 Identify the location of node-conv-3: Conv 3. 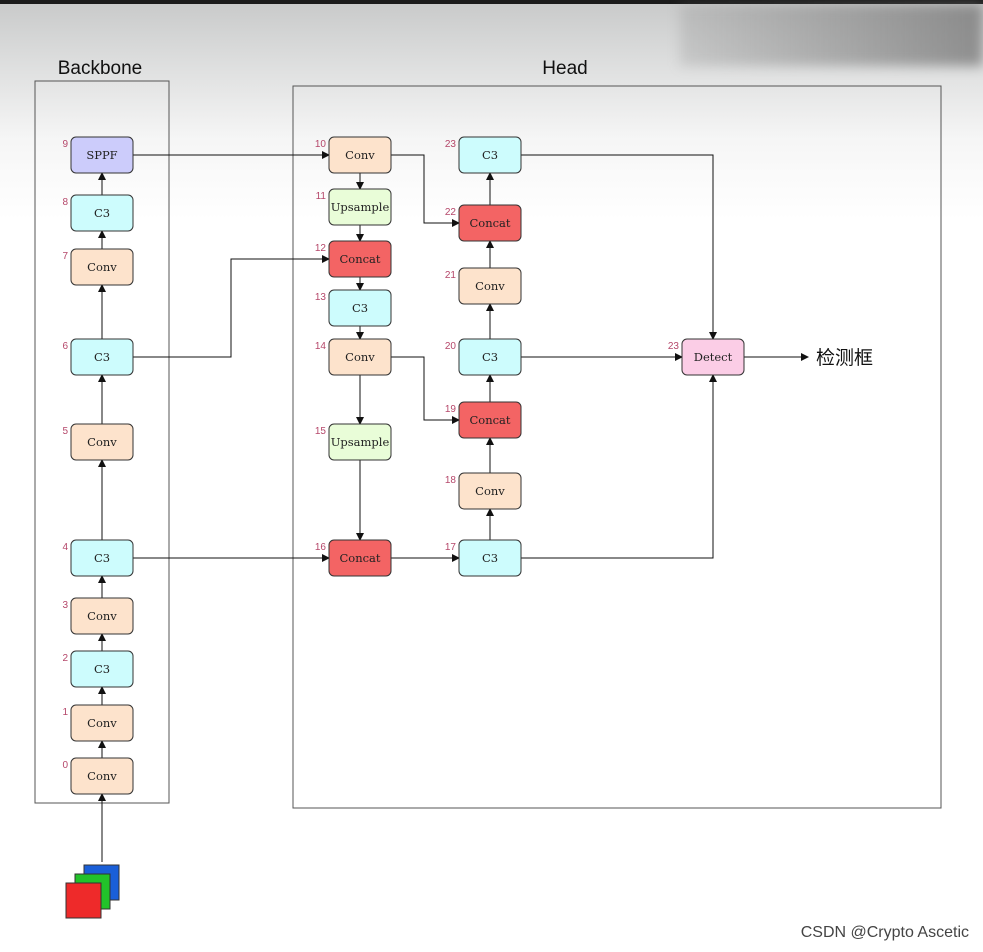
(98, 616).